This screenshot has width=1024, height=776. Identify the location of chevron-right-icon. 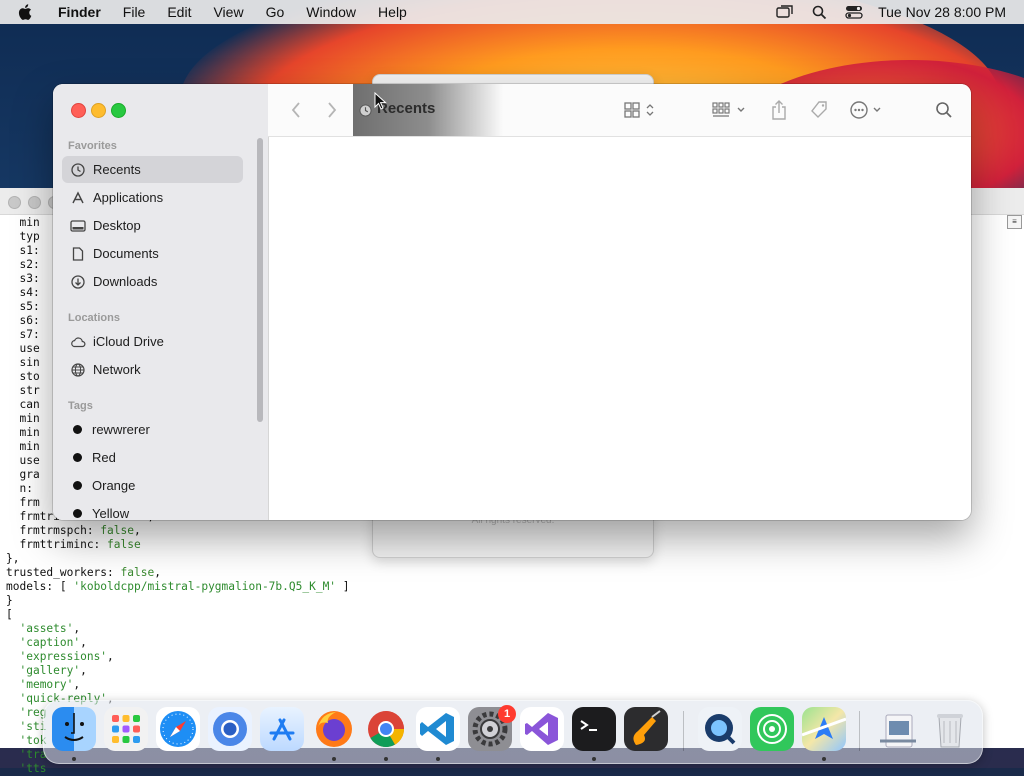
(332, 110).